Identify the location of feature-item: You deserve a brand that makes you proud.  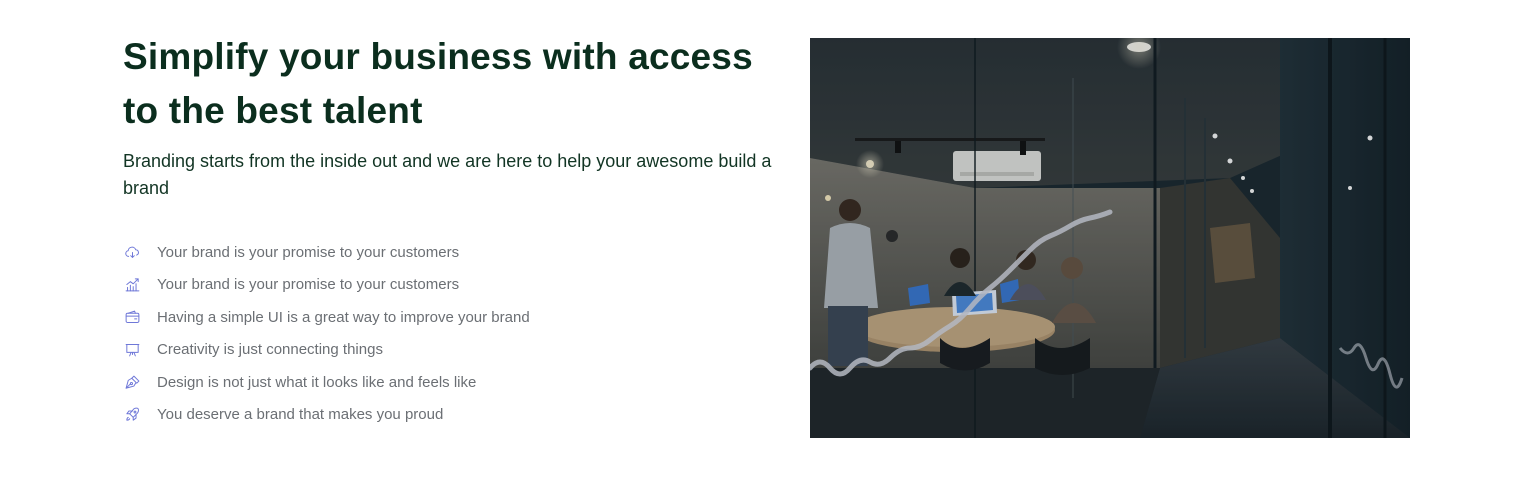
(458, 415).